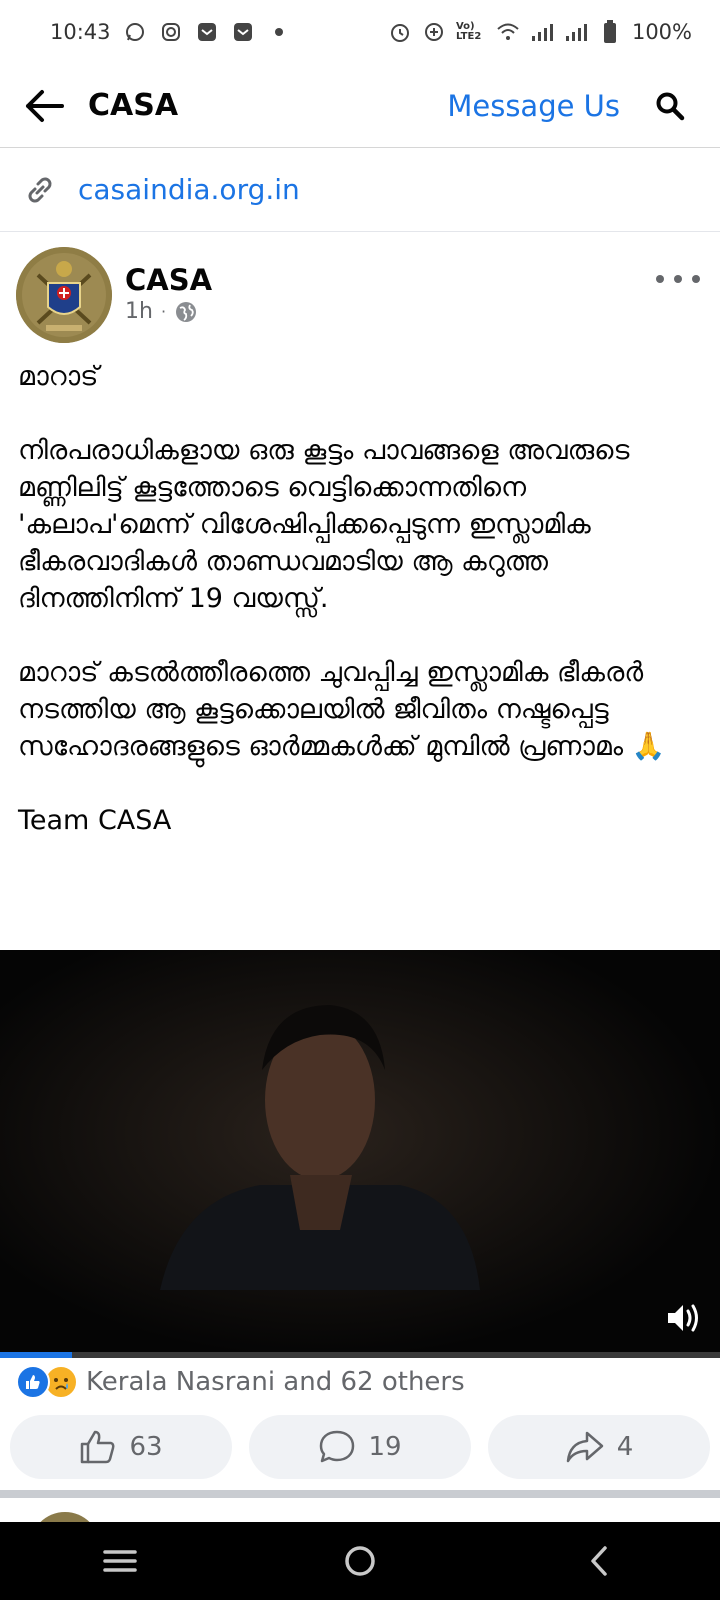 This screenshot has height=1600, width=720. Describe the element at coordinates (434, 32) in the screenshot. I see `data-saver-icon` at that location.